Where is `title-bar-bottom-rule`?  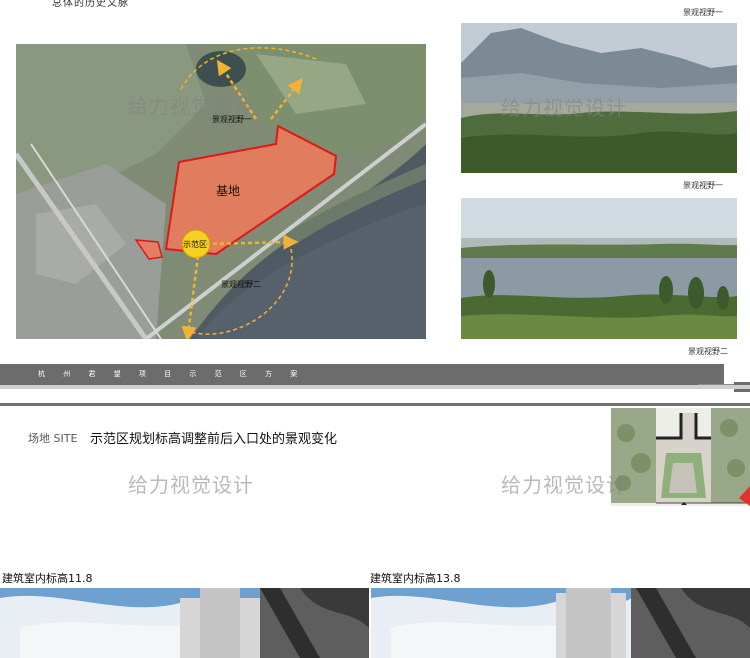 title-bar-bottom-rule is located at coordinates (375, 404).